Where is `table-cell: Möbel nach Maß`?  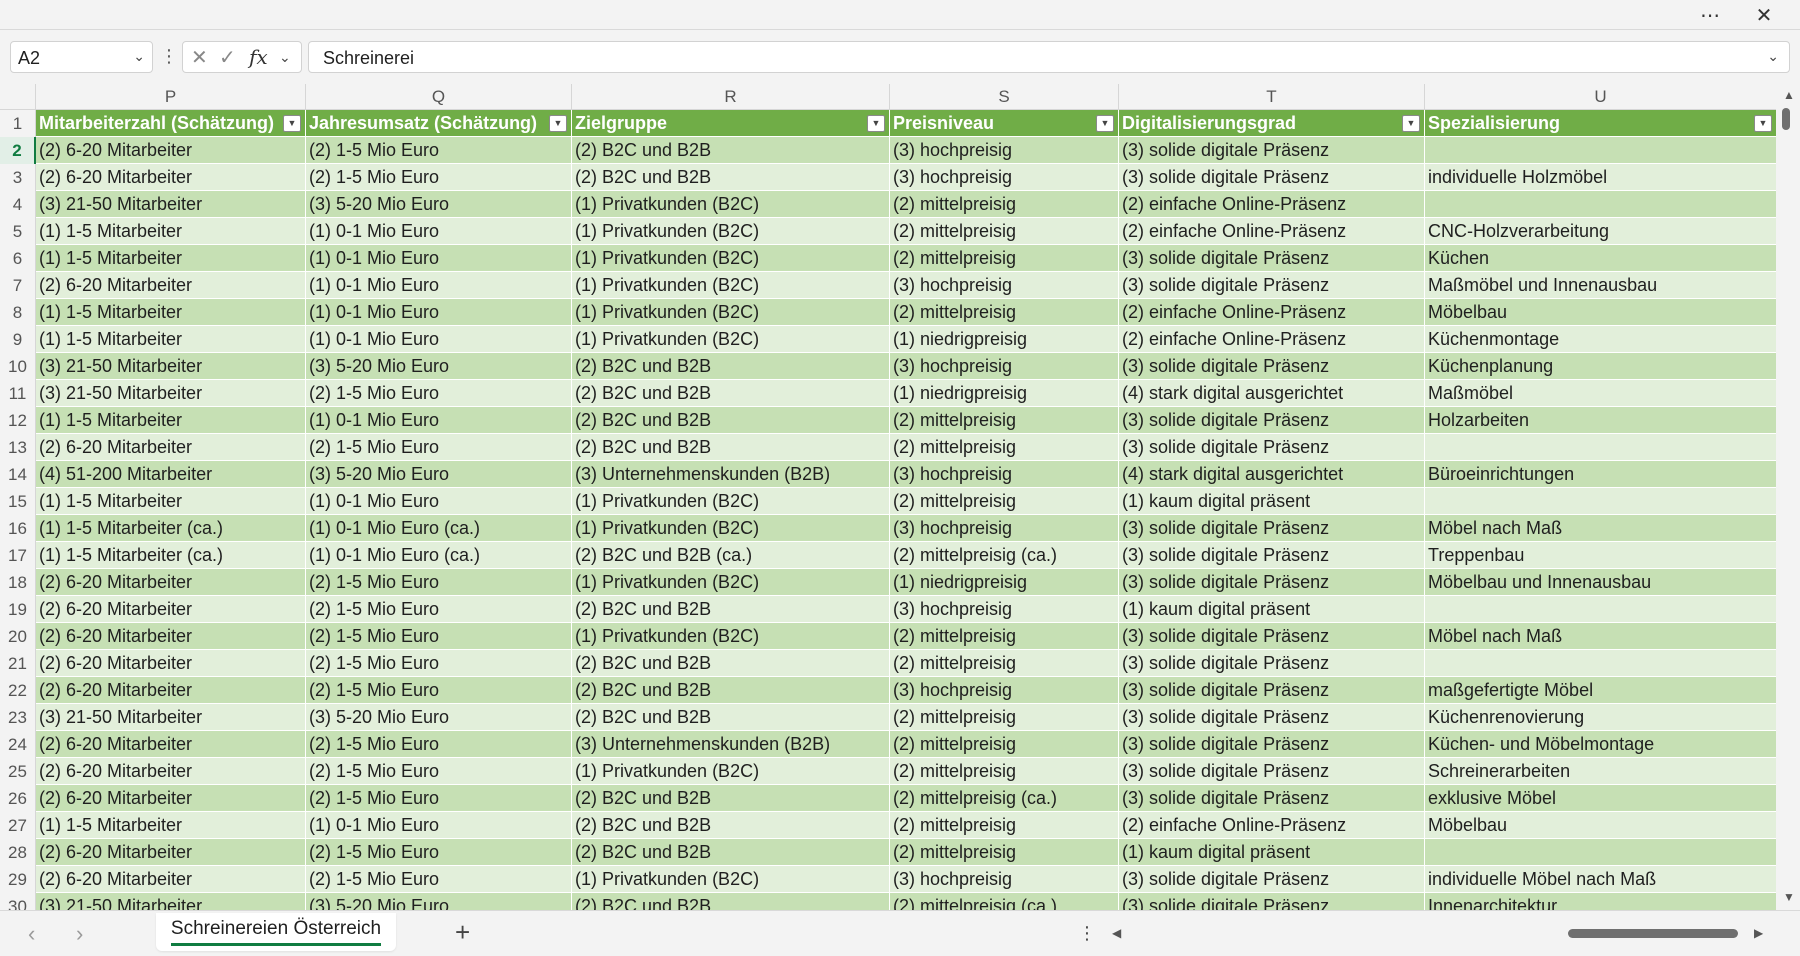 table-cell: Möbel nach Maß is located at coordinates (1600, 636).